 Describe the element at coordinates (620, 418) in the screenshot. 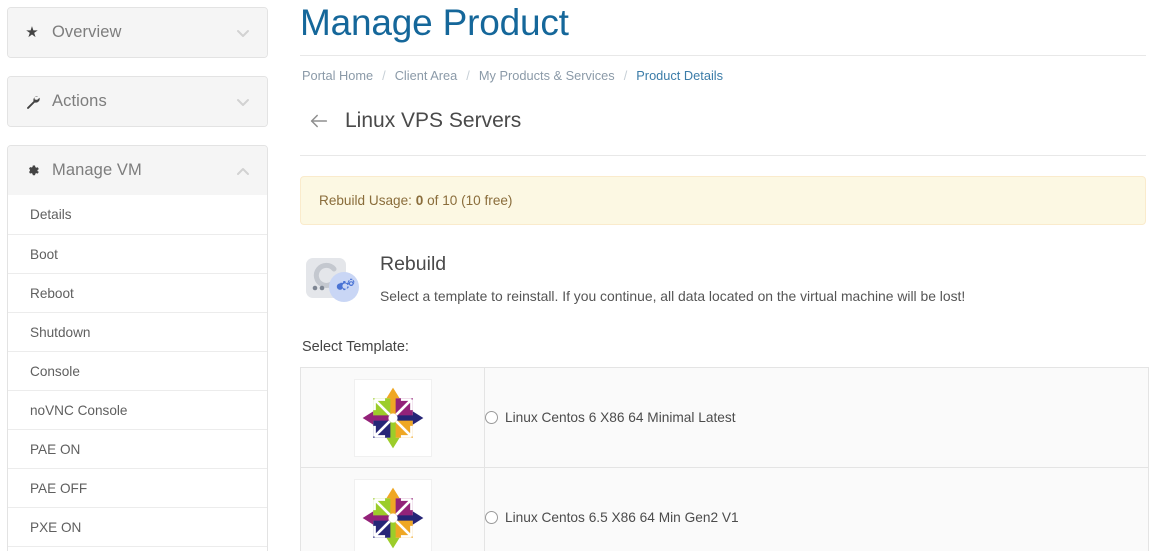

I see `template-label-1: Linux Centos 6 X86 64 Minimal Latest` at that location.